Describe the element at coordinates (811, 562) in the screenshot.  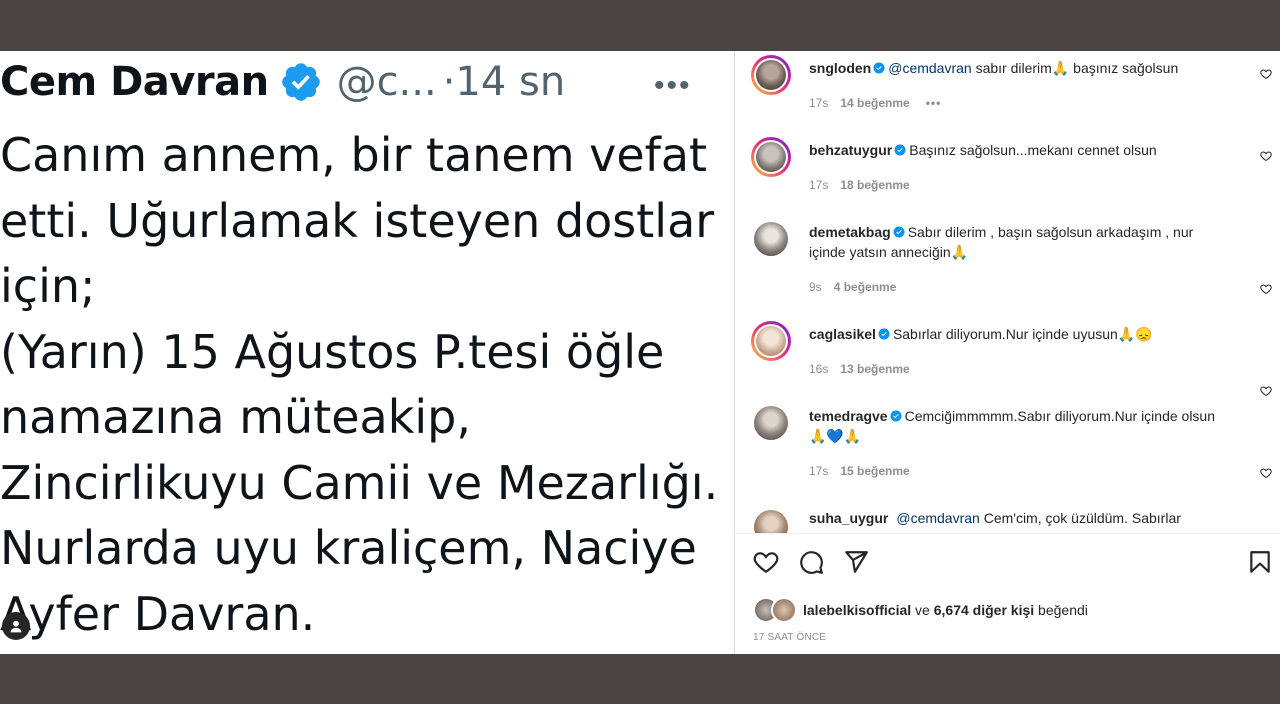
I see `comment-bubble-icon` at that location.